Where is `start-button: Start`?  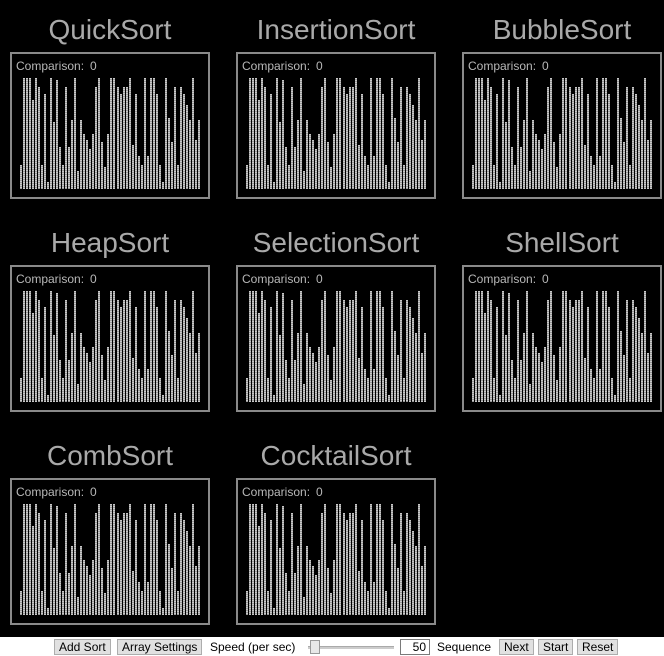
start-button: Start is located at coordinates (556, 647).